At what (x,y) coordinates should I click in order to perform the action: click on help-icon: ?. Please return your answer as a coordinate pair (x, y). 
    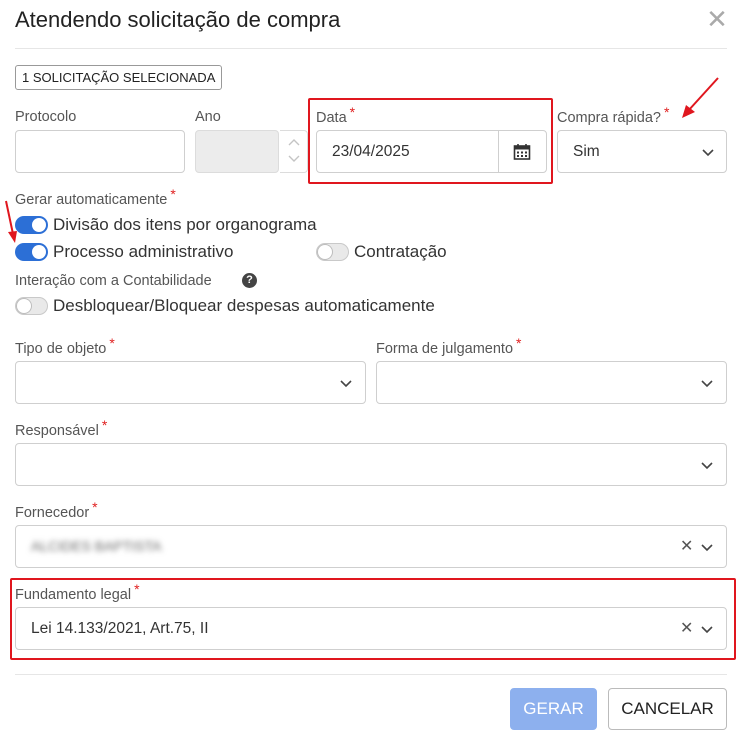
    Looking at the image, I should click on (249, 280).